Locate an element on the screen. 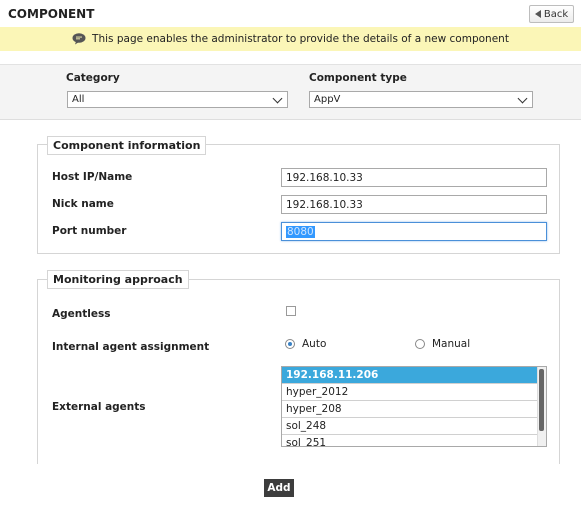 The width and height of the screenshot is (581, 513). add-button: Add is located at coordinates (279, 488).